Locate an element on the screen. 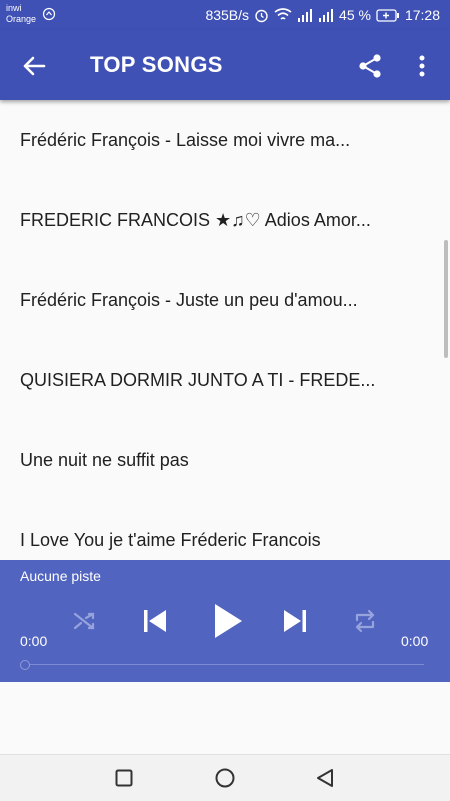 This screenshot has height=801, width=450. song-title: I Love You je t'aime Fréderic Francois is located at coordinates (170, 539).